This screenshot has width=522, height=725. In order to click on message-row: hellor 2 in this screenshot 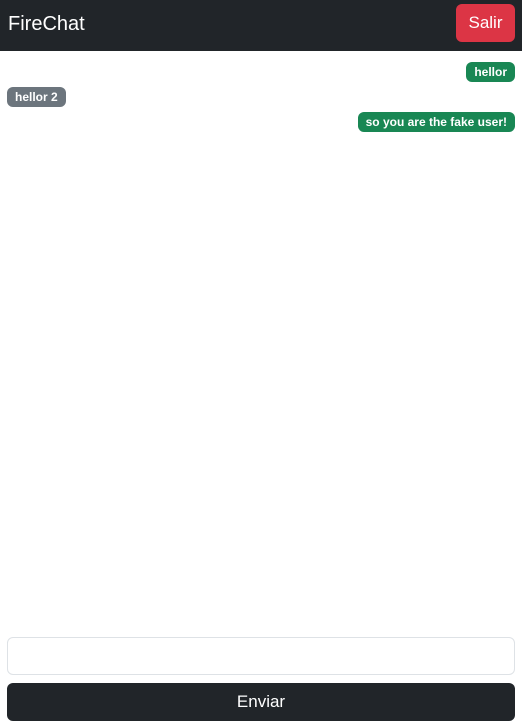, I will do `click(261, 97)`.